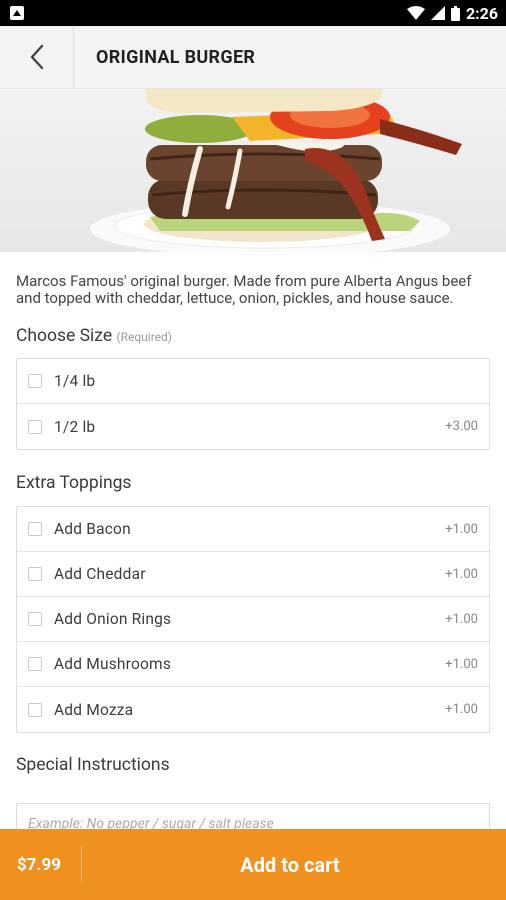 The height and width of the screenshot is (900, 506). What do you see at coordinates (253, 426) in the screenshot?
I see `size-option-half-lb: 1/2 lb +3.00` at bounding box center [253, 426].